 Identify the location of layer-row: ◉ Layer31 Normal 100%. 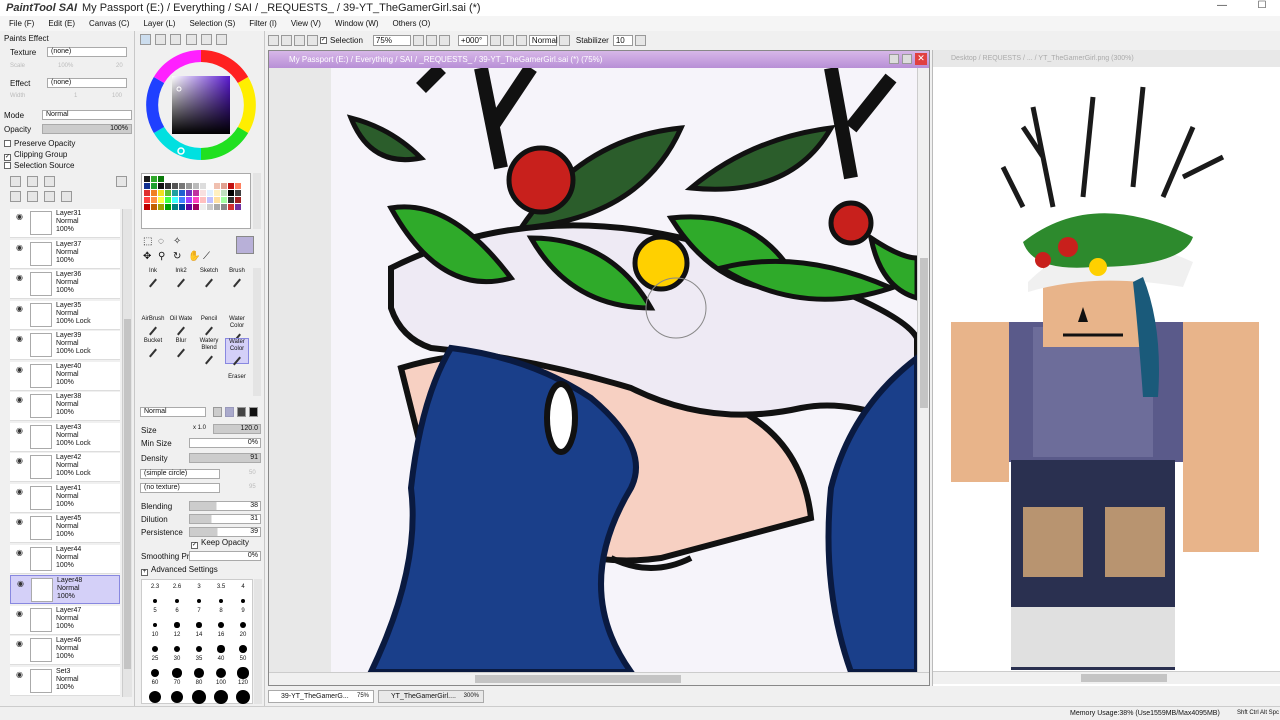
(65, 223).